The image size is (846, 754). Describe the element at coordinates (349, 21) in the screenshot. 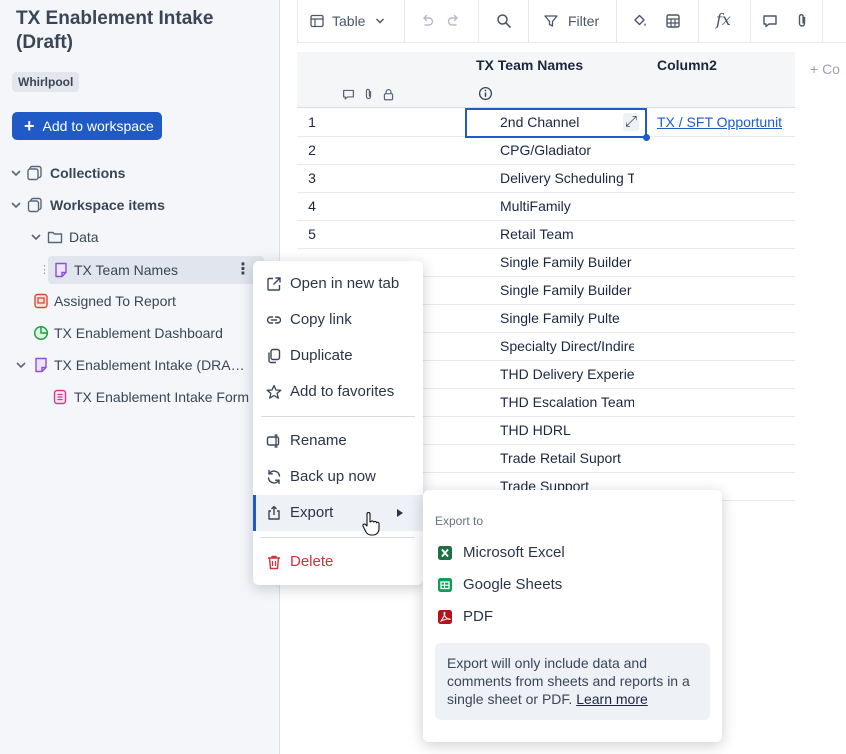

I see `view-label: Table` at that location.